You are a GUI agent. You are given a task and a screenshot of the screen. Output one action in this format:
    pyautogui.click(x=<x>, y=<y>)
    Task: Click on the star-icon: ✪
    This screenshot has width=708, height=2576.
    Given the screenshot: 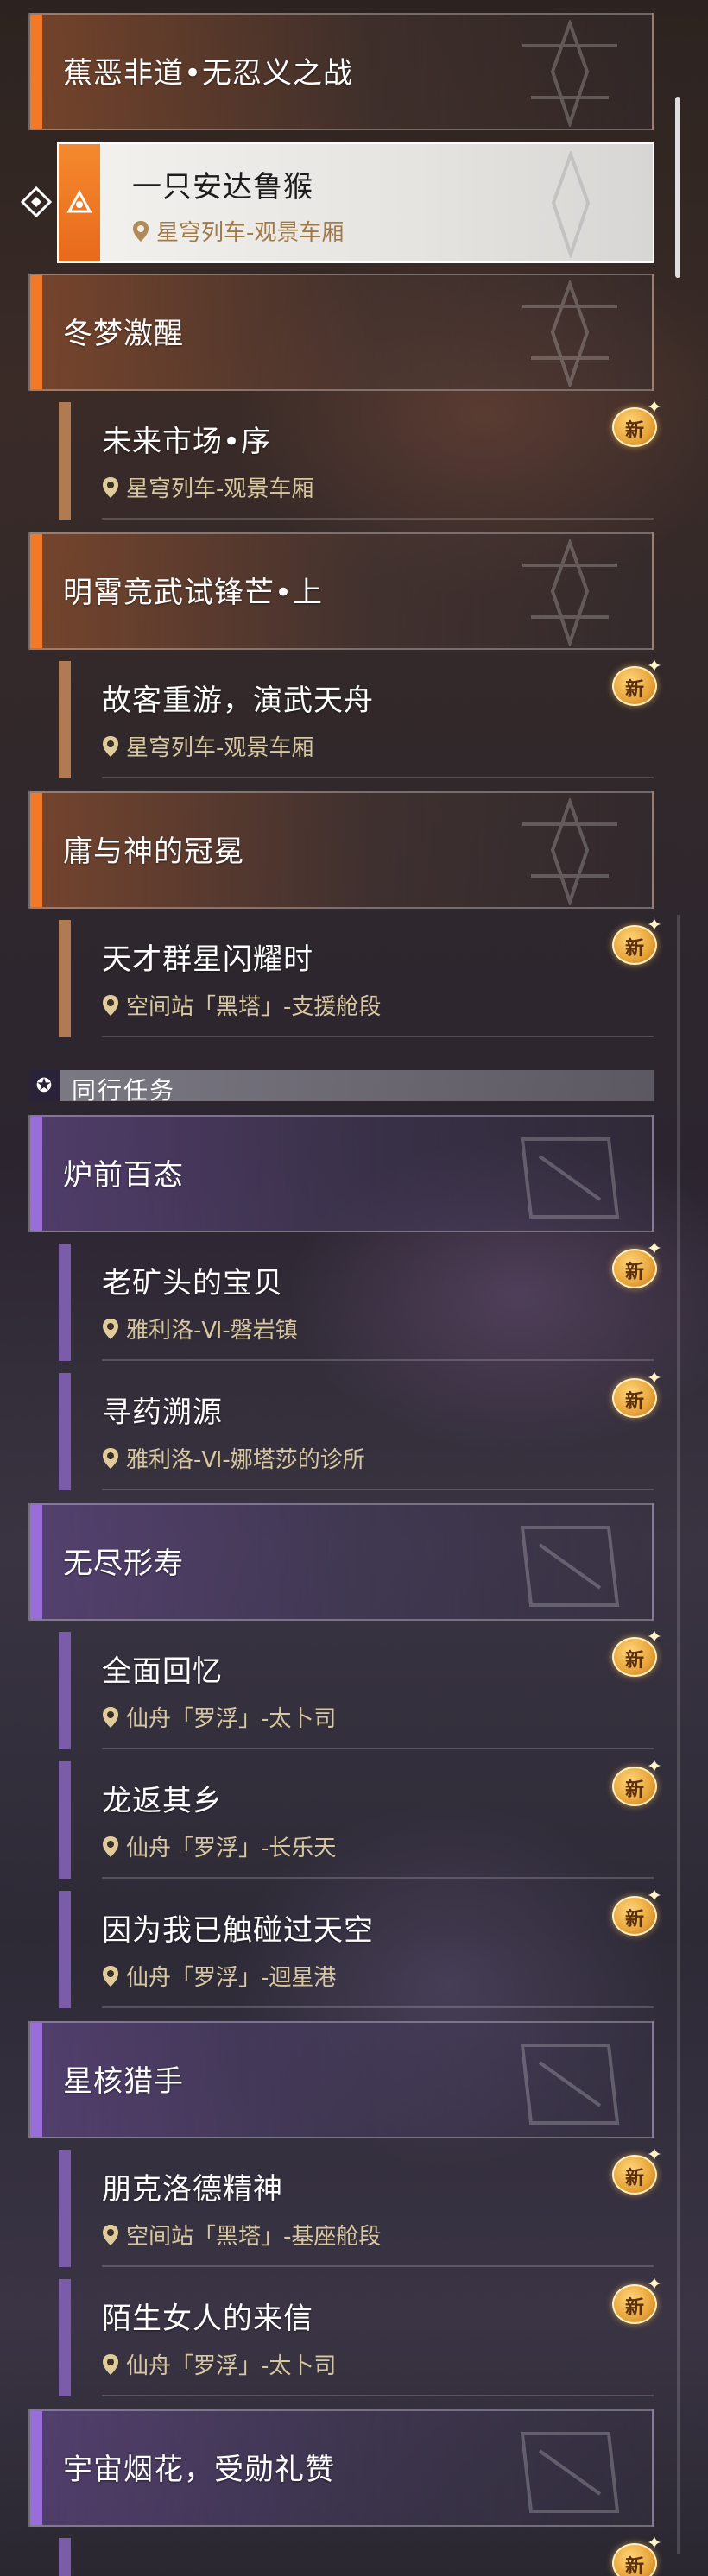 What is the action you would take?
    pyautogui.click(x=44, y=1085)
    